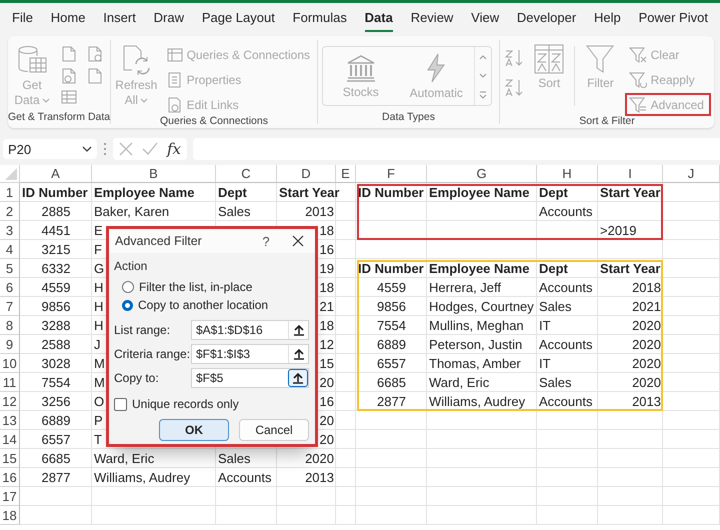 The width and height of the screenshot is (720, 530). I want to click on ribbon-tab: File, so click(22, 18).